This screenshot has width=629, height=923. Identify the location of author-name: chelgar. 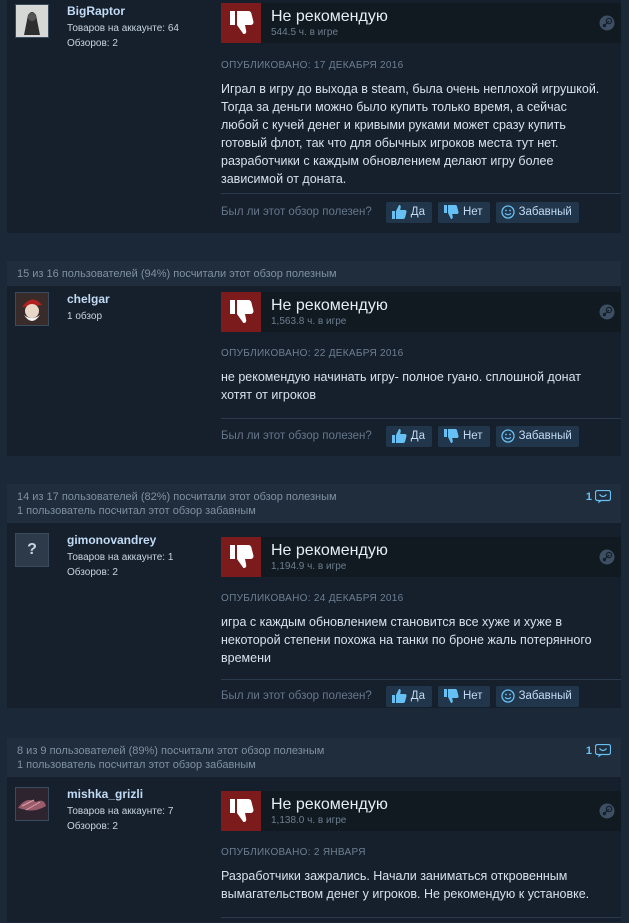
(88, 299).